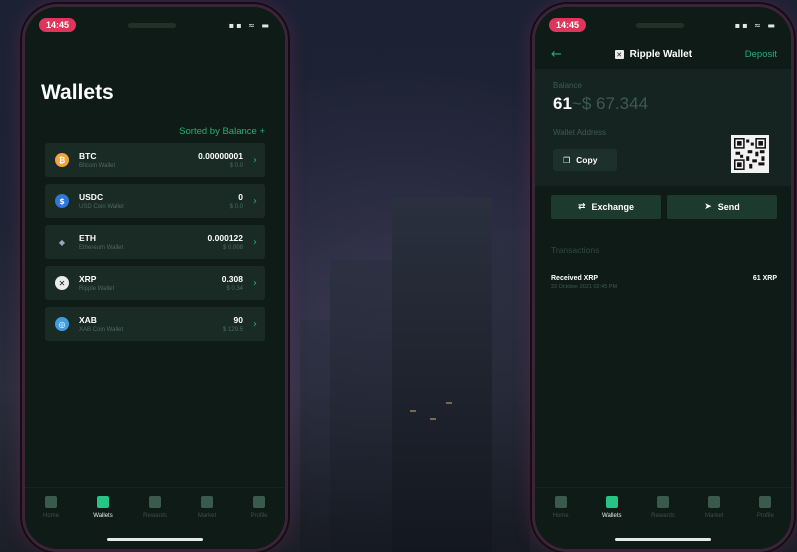  What do you see at coordinates (77, 92) in the screenshot?
I see `page-title: Wallets` at bounding box center [77, 92].